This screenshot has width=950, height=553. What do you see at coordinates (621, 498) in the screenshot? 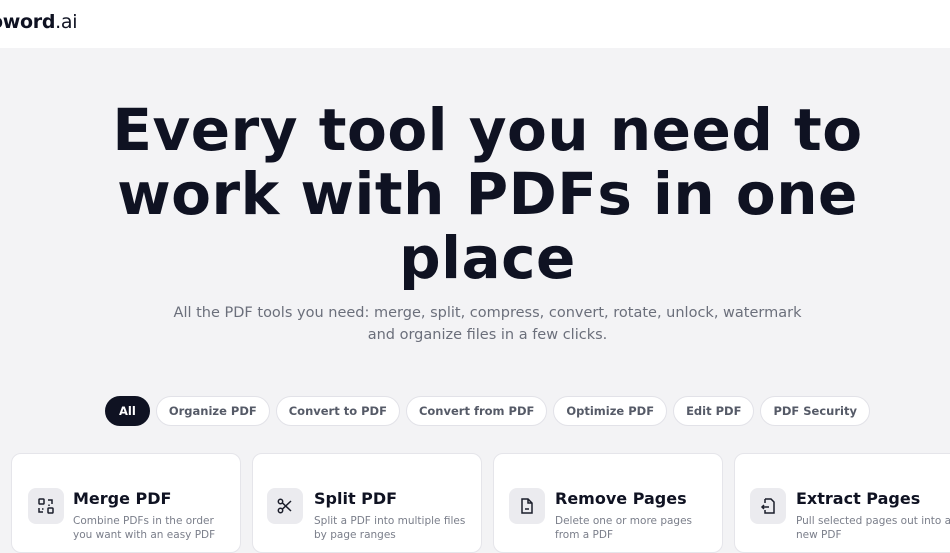
I see `tool-title: Remove Pages` at bounding box center [621, 498].